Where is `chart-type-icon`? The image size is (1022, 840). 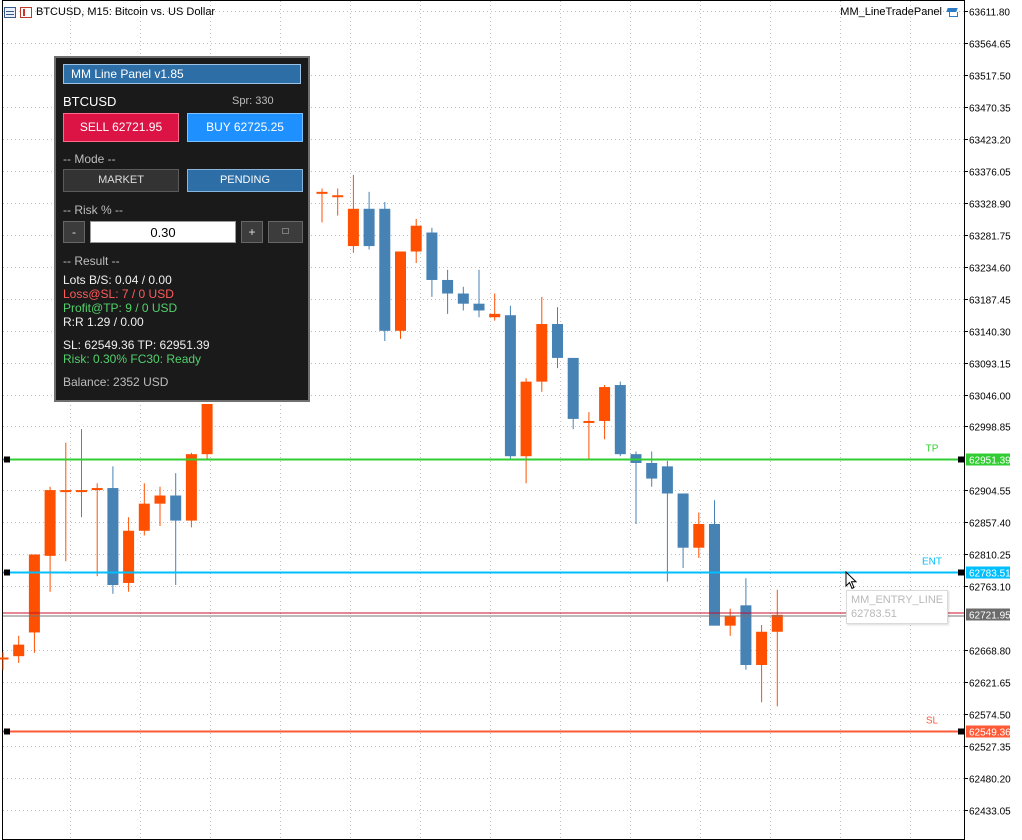 chart-type-icon is located at coordinates (26, 12).